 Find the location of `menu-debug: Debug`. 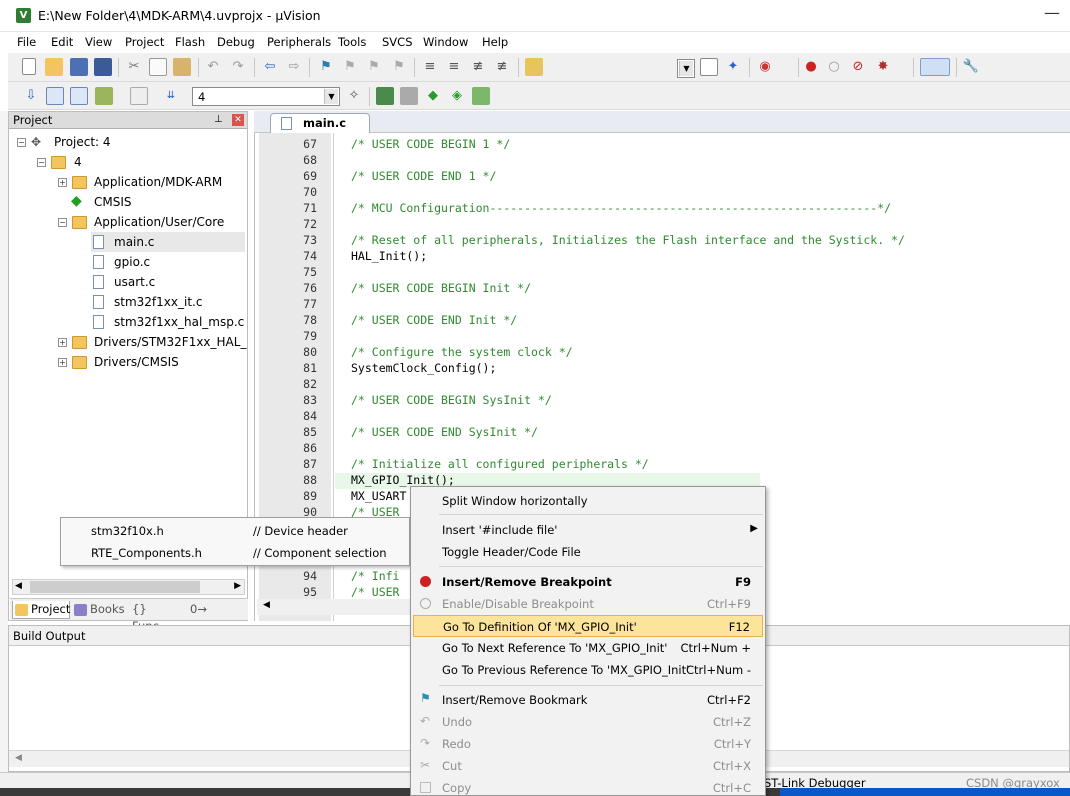

menu-debug: Debug is located at coordinates (236, 42).